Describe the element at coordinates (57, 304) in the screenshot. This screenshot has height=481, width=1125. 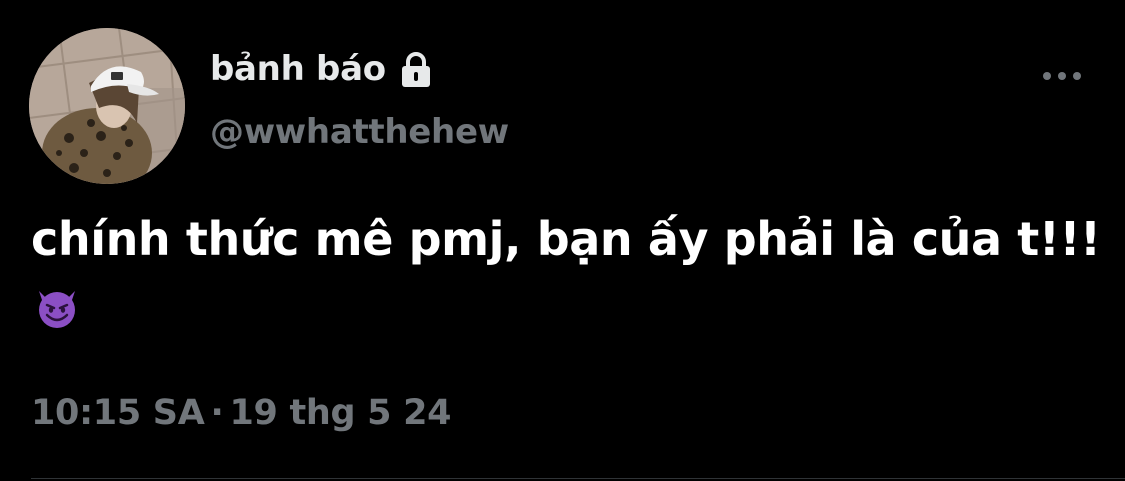
I see `smiling-devil-emoji-icon` at that location.